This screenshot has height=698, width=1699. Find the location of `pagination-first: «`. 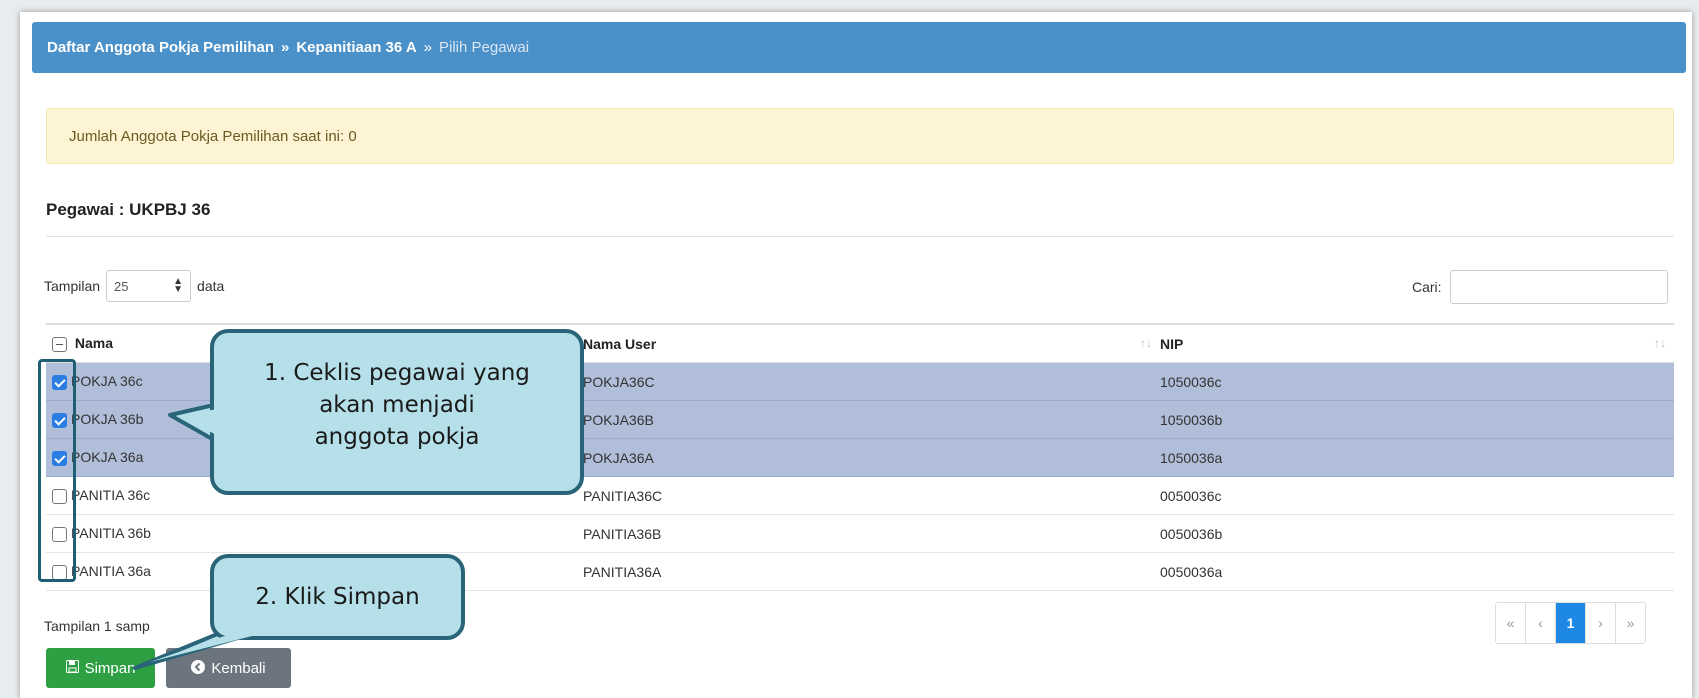

pagination-first: « is located at coordinates (1510, 623).